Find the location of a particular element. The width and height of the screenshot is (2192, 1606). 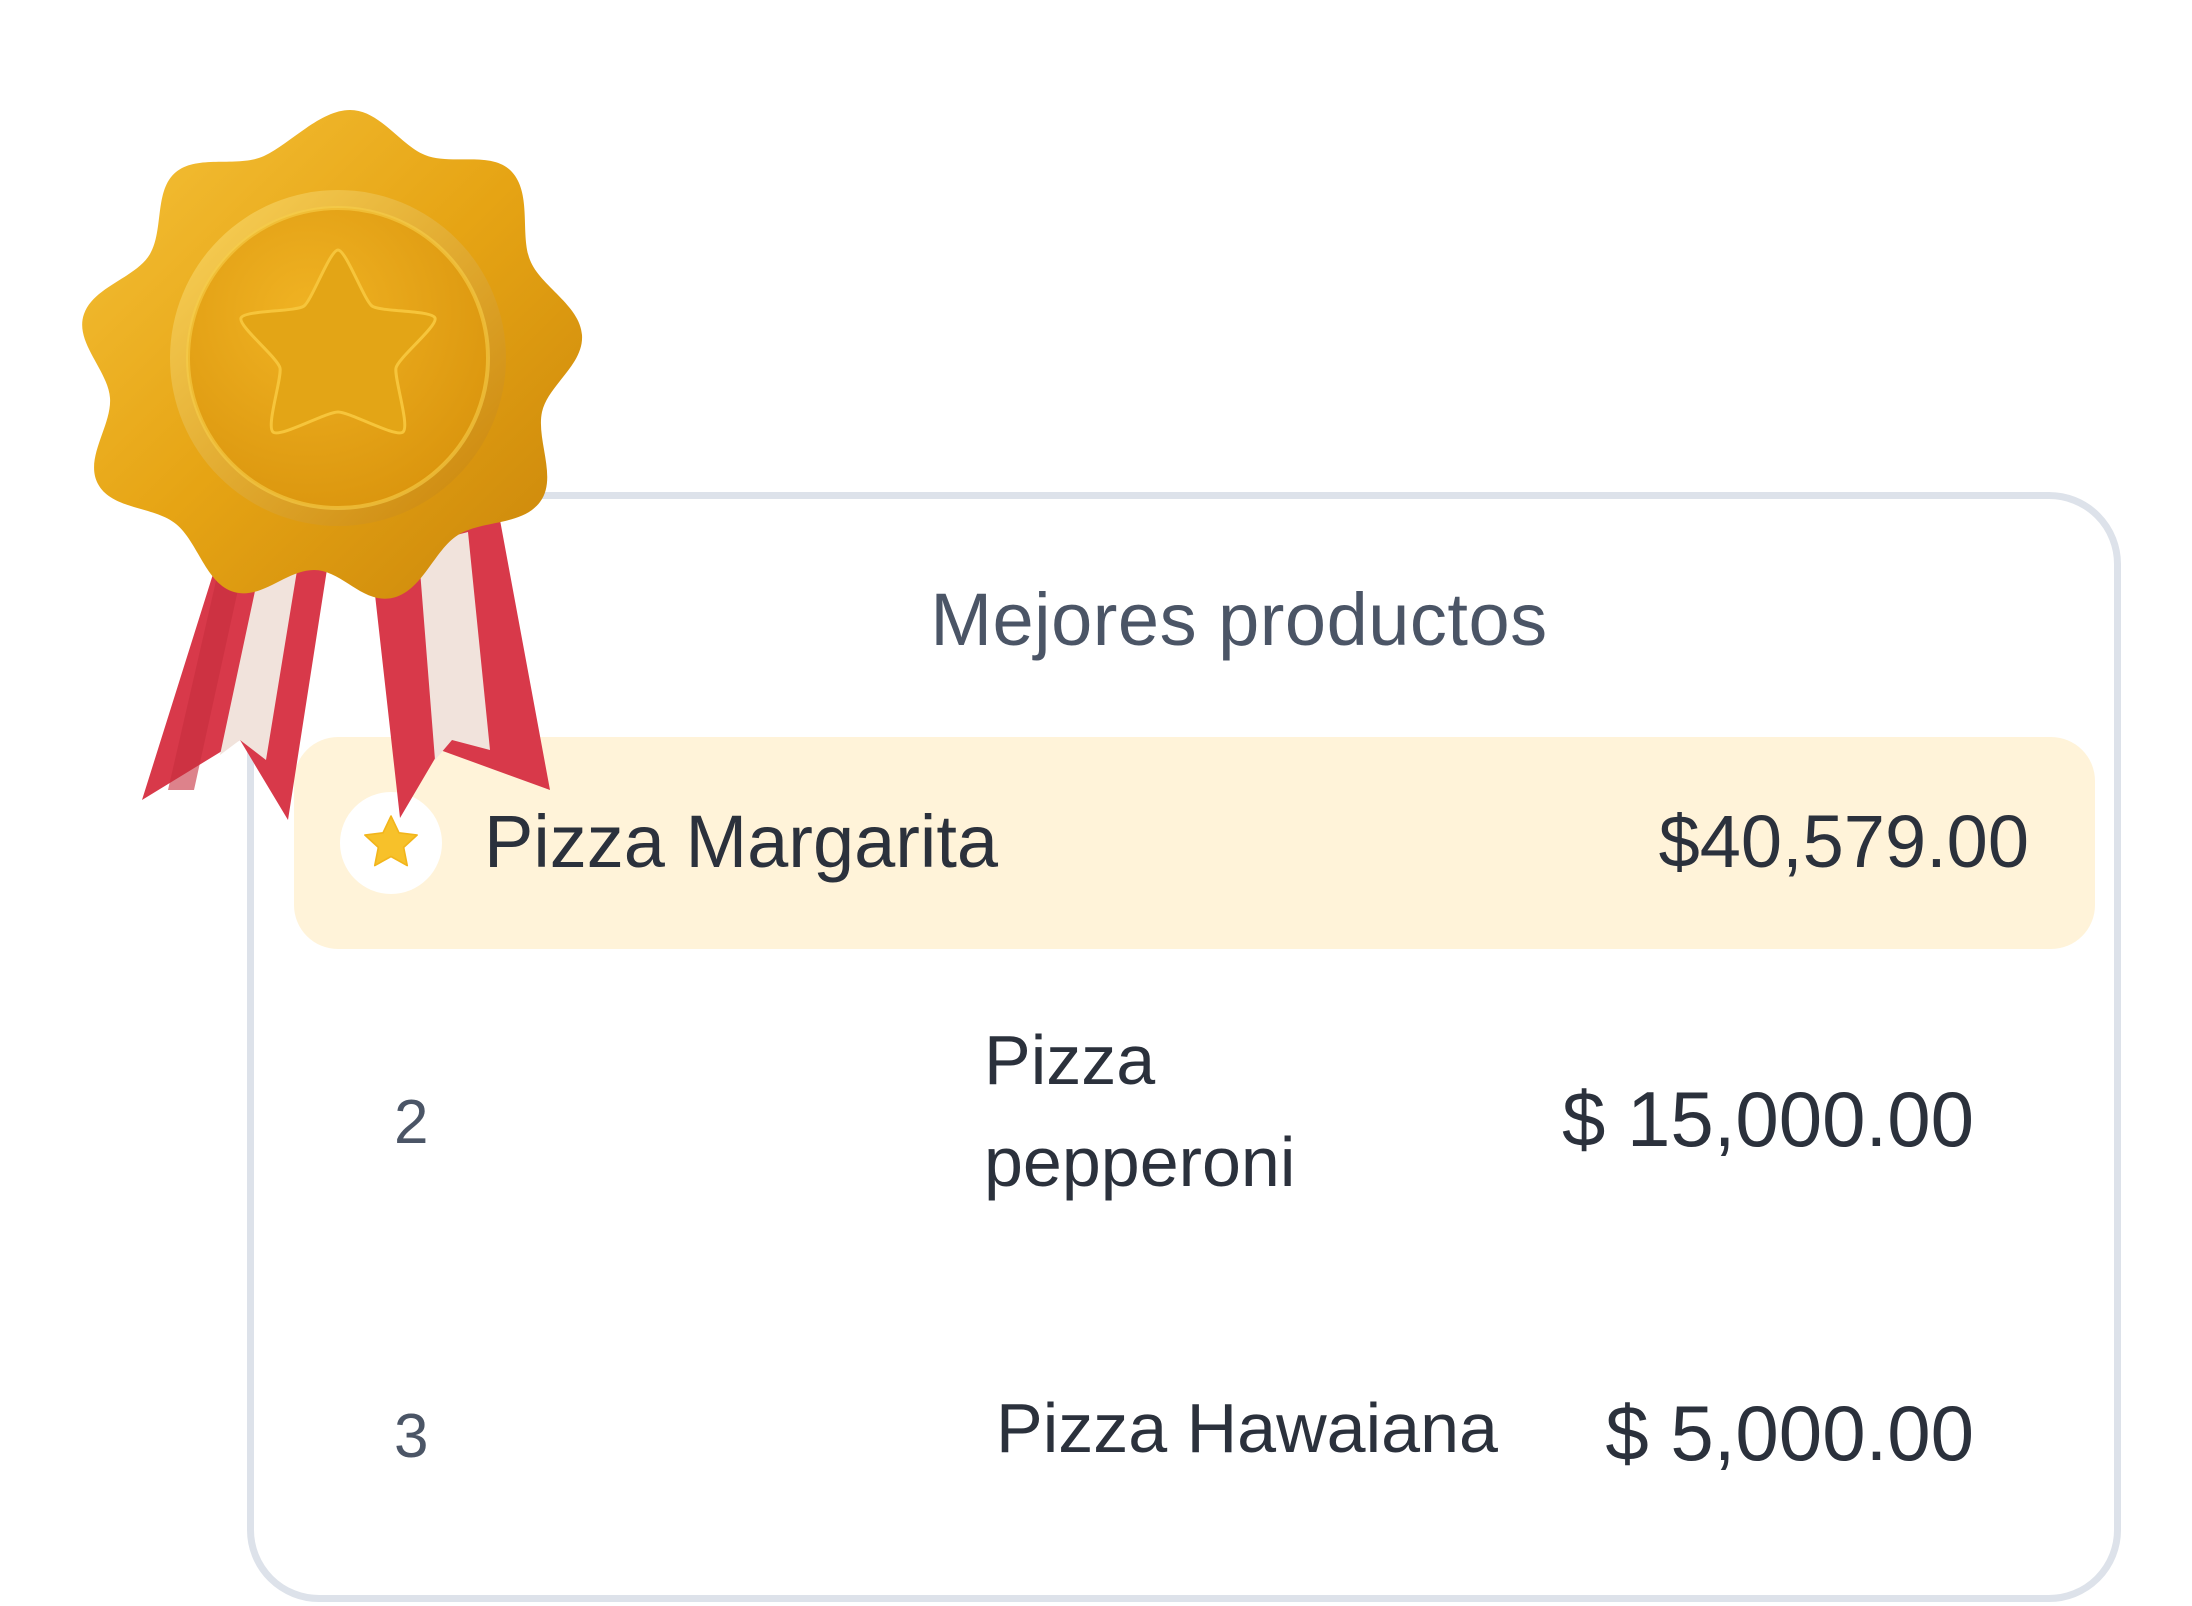

top-product-amount: $40,579.00 is located at coordinates (1843, 841).